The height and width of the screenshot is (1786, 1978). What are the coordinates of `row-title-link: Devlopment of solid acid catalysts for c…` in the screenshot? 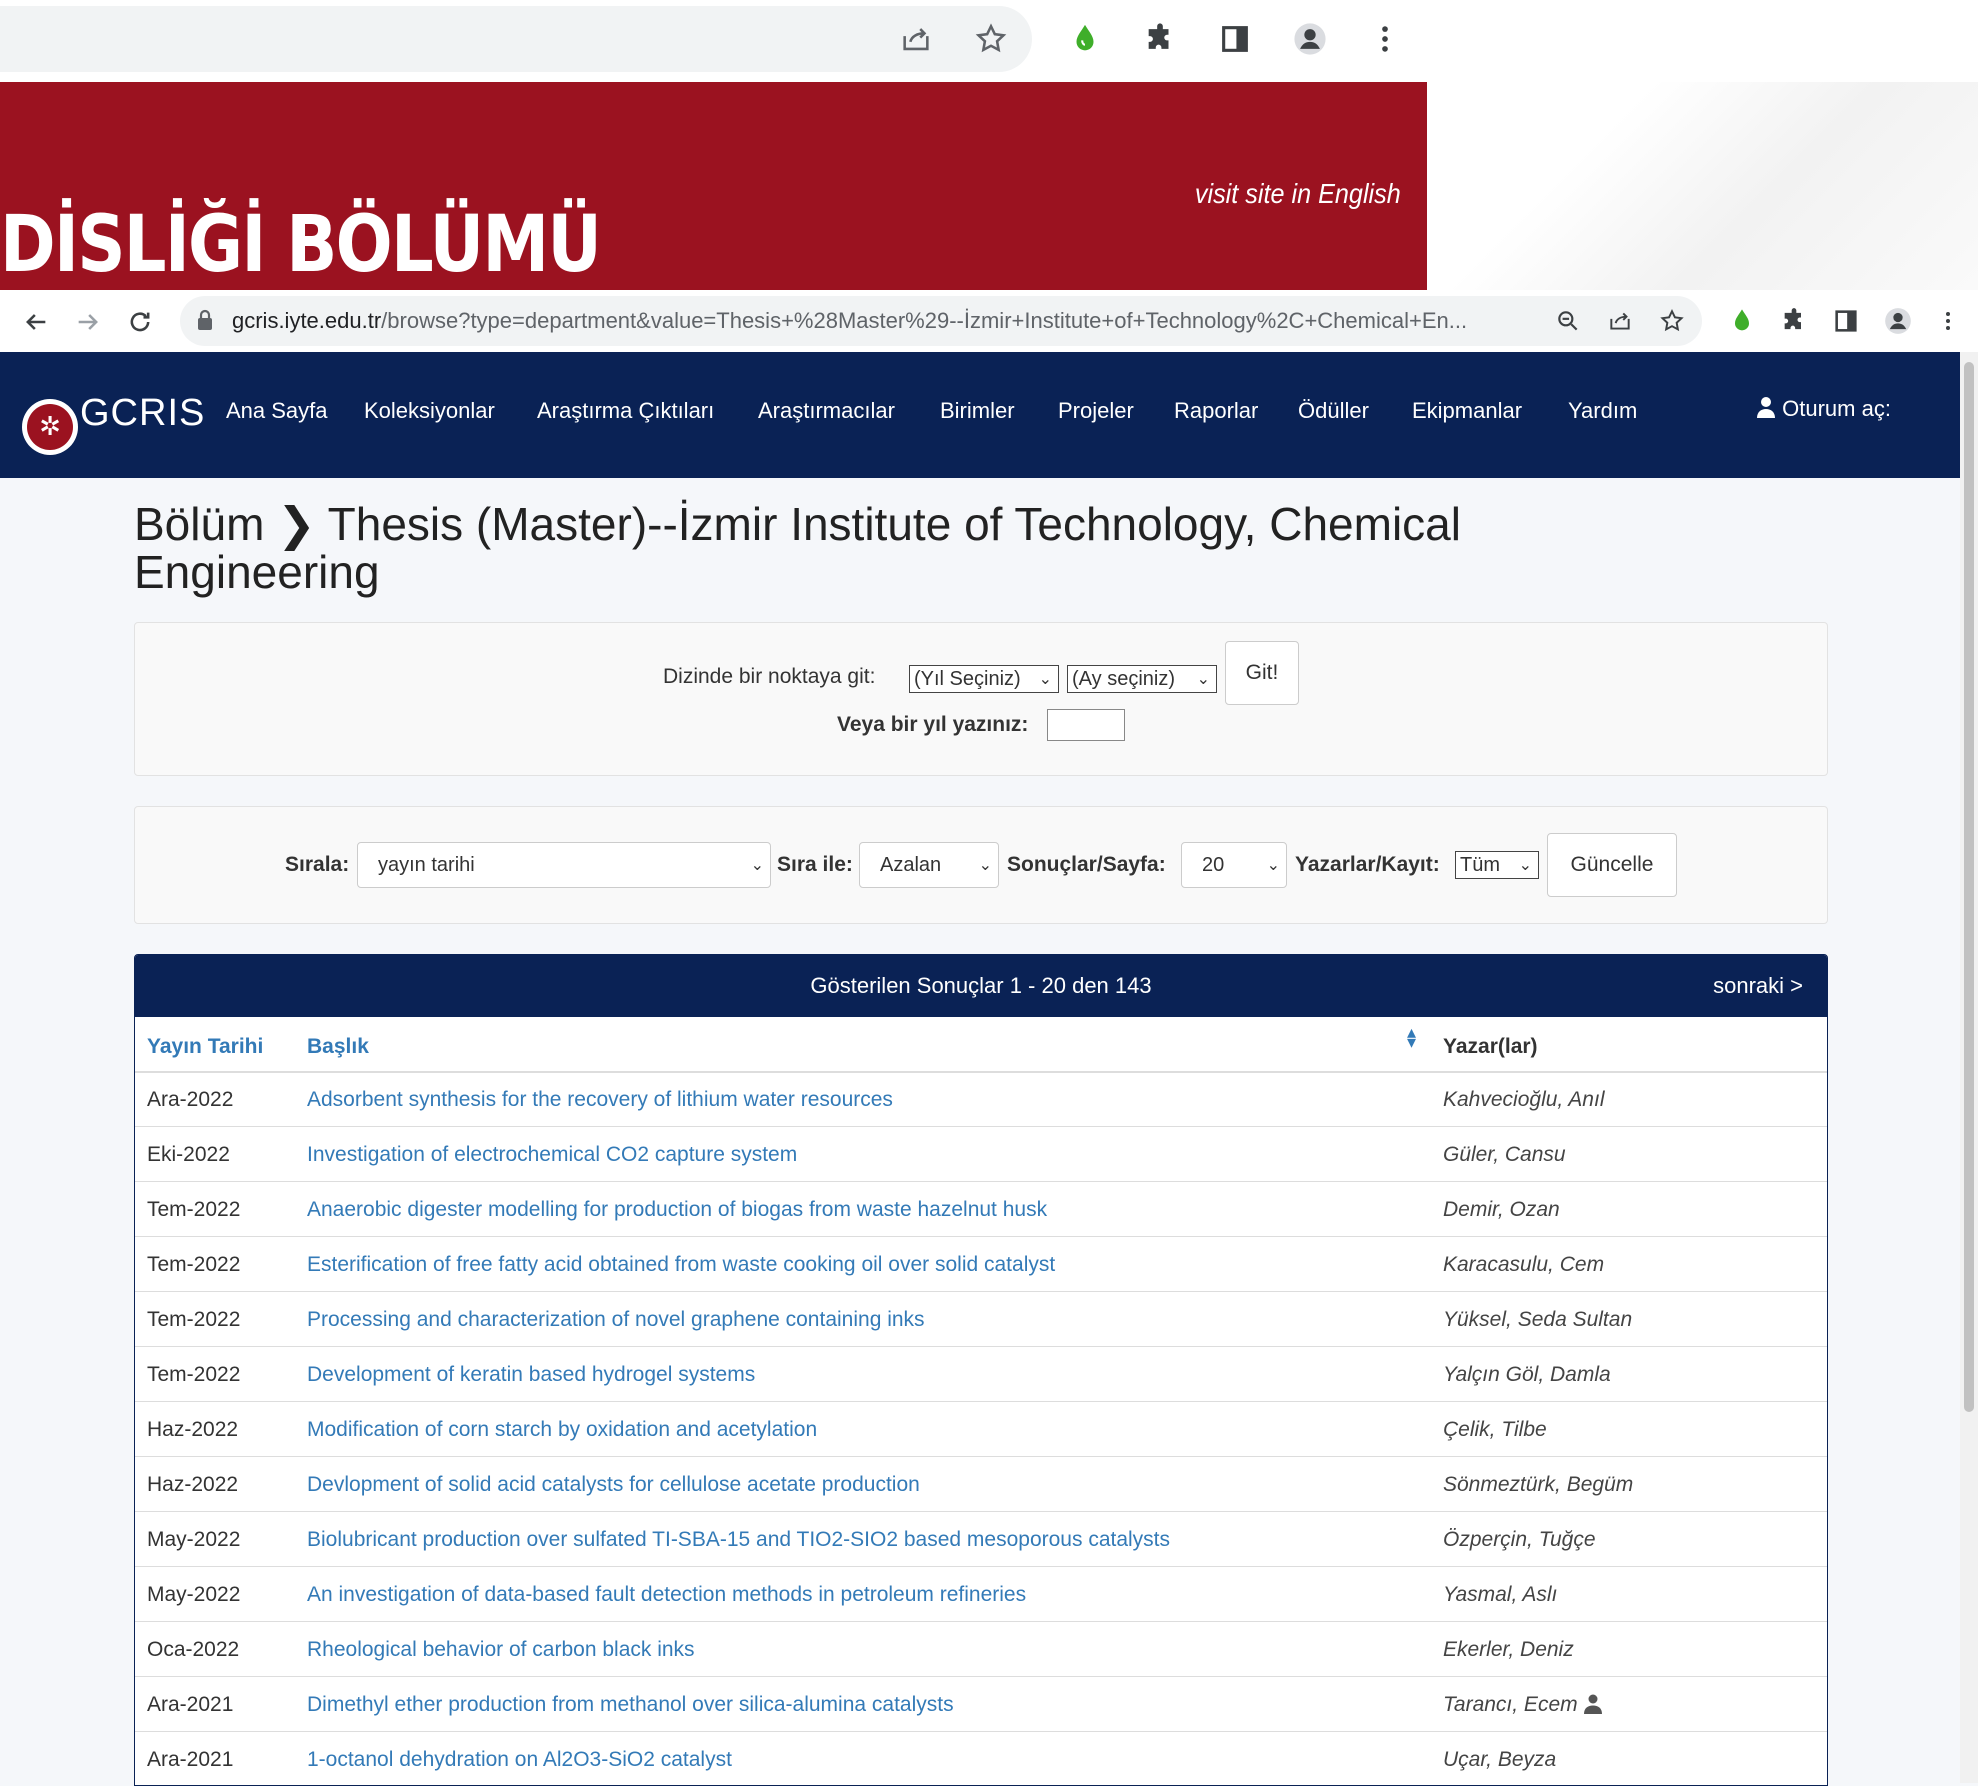 It's located at (613, 1485).